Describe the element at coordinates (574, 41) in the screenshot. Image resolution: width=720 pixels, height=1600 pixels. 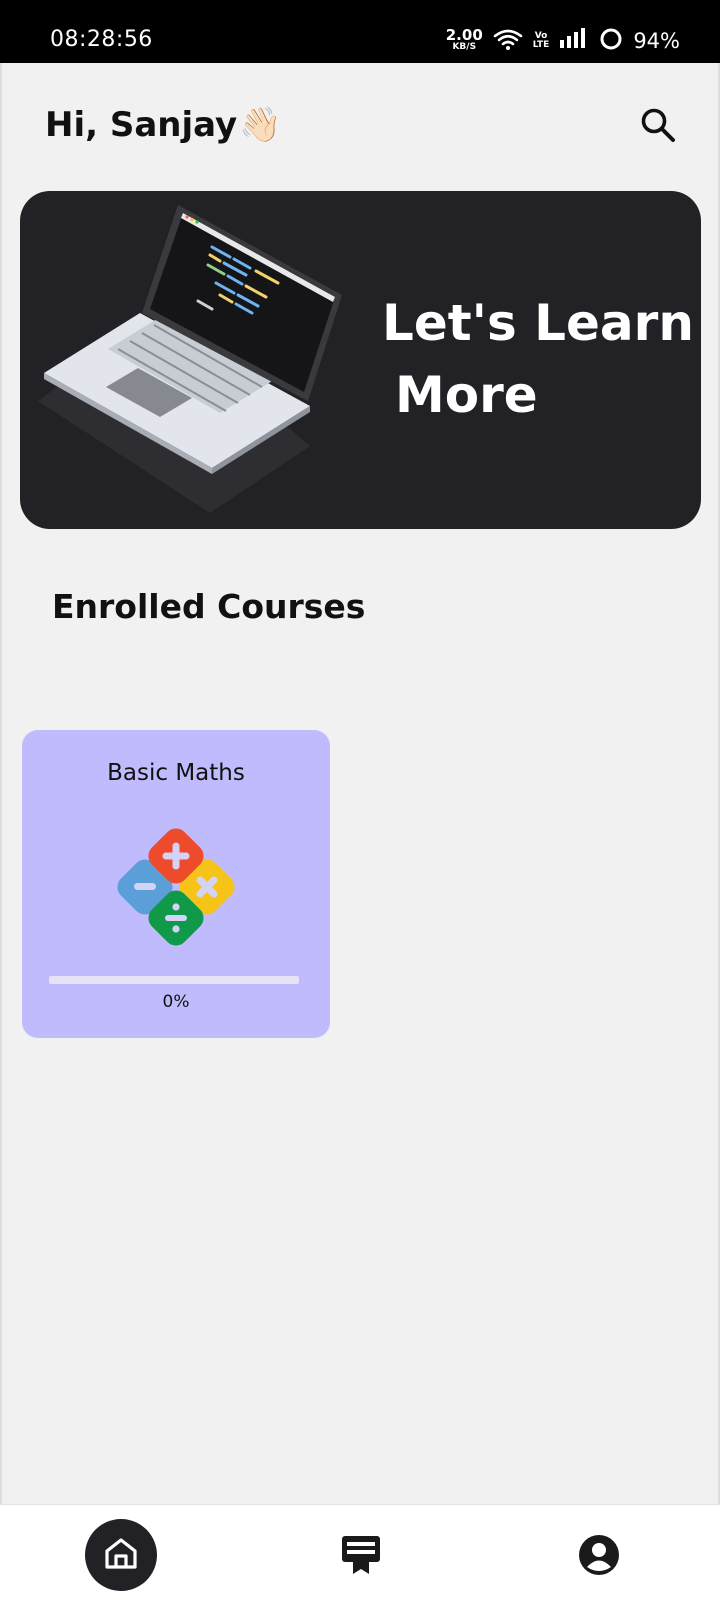
I see `signal-icon` at that location.